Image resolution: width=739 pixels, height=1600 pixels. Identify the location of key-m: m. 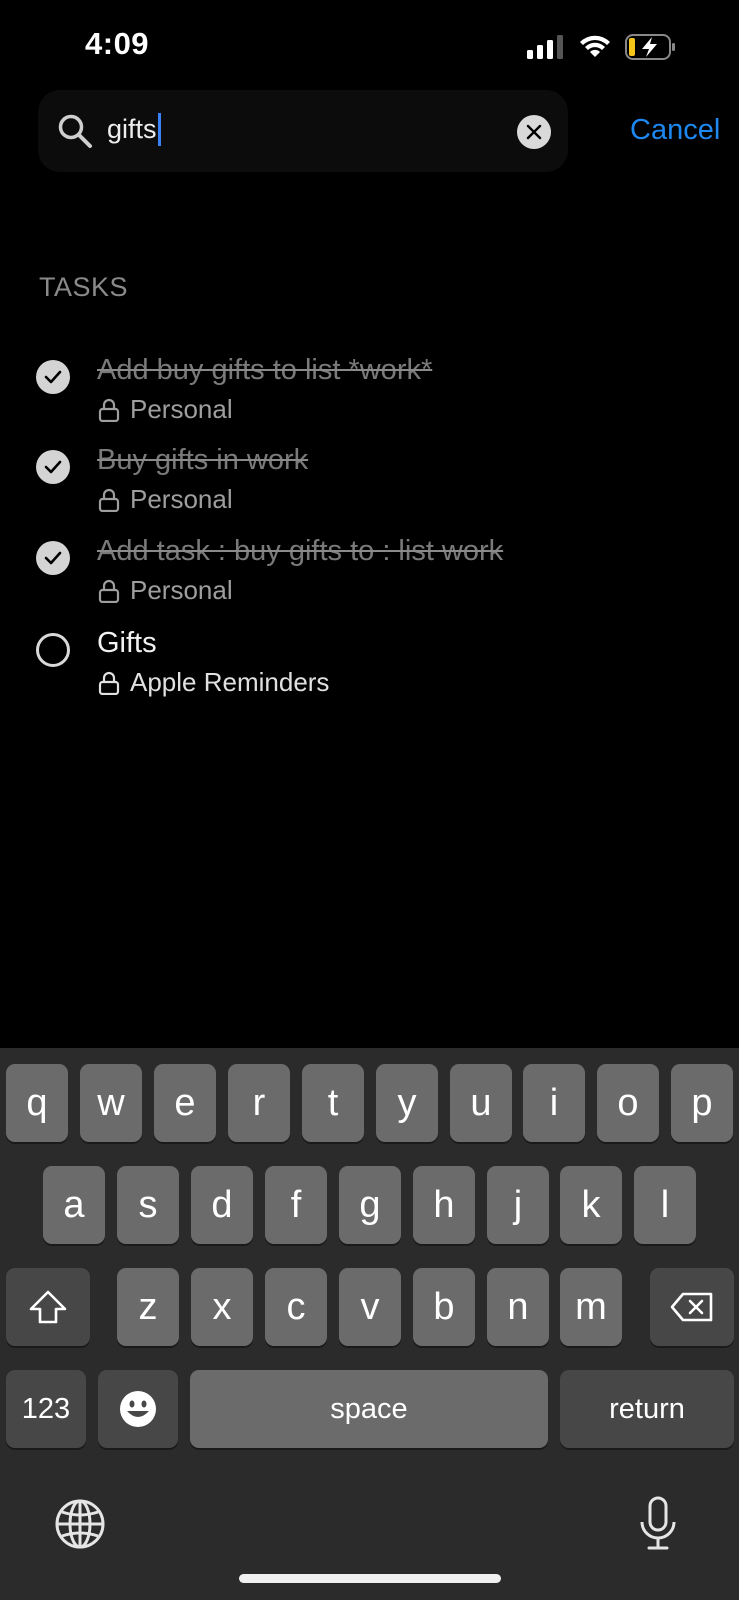
(591, 1307).